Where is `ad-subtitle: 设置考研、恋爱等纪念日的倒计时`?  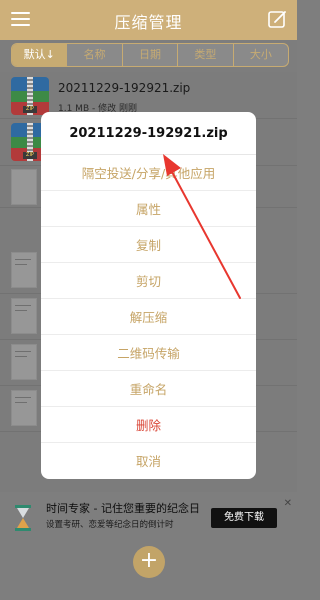
ad-subtitle: 设置考研、恋爱等纪念日的倒计时 is located at coordinates (110, 525).